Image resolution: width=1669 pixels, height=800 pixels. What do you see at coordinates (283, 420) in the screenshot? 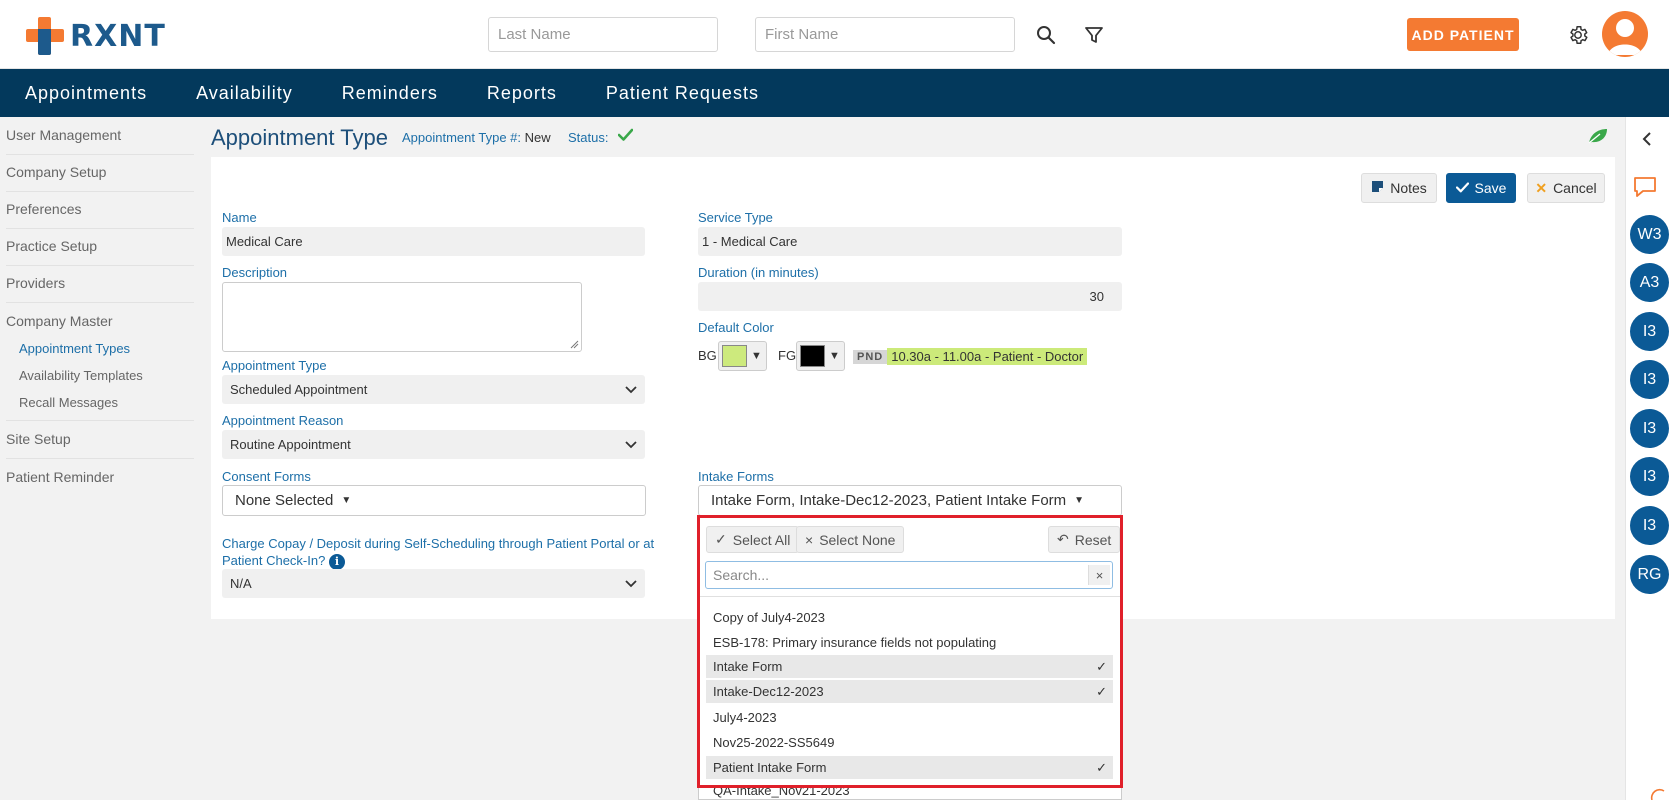
I see `appointment-reason-label: Appointment Reason` at bounding box center [283, 420].